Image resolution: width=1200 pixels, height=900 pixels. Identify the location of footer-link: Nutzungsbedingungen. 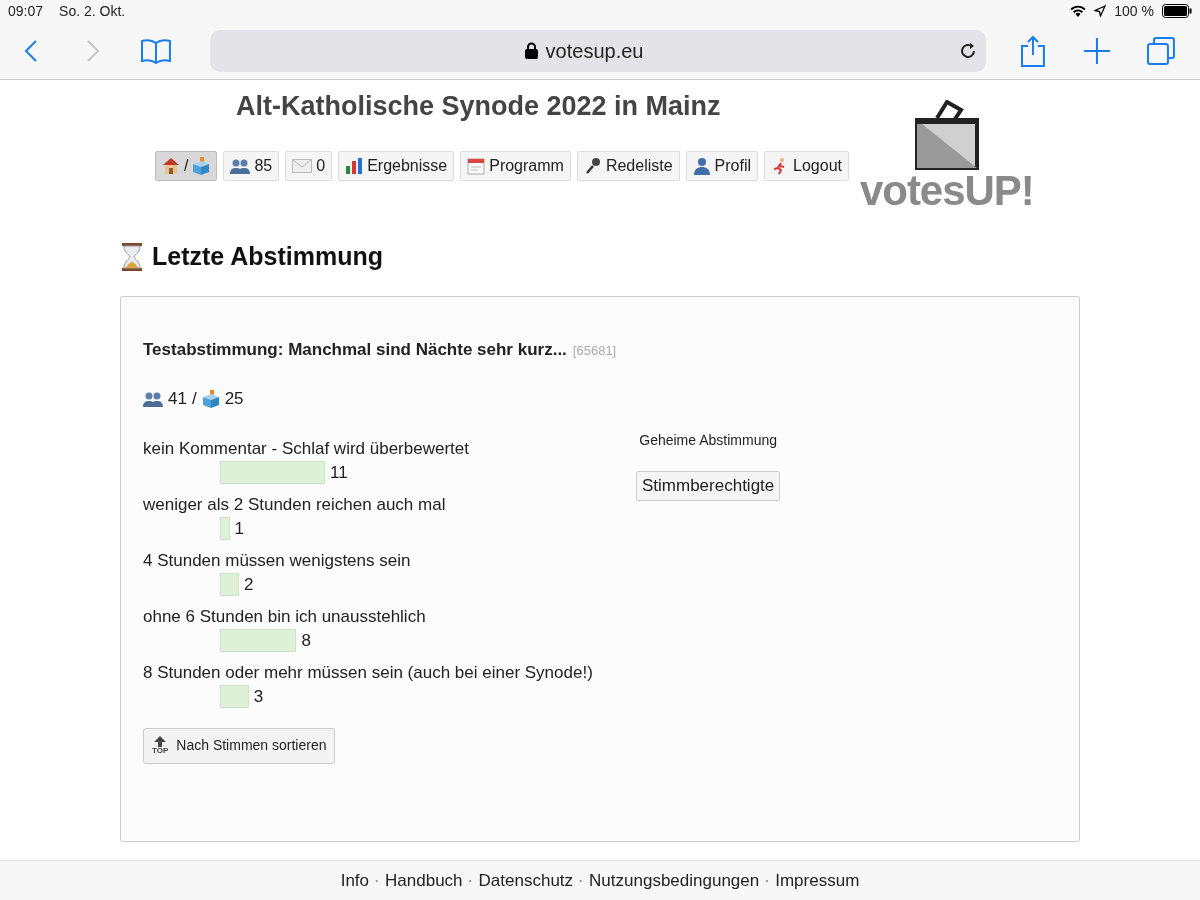
(674, 880).